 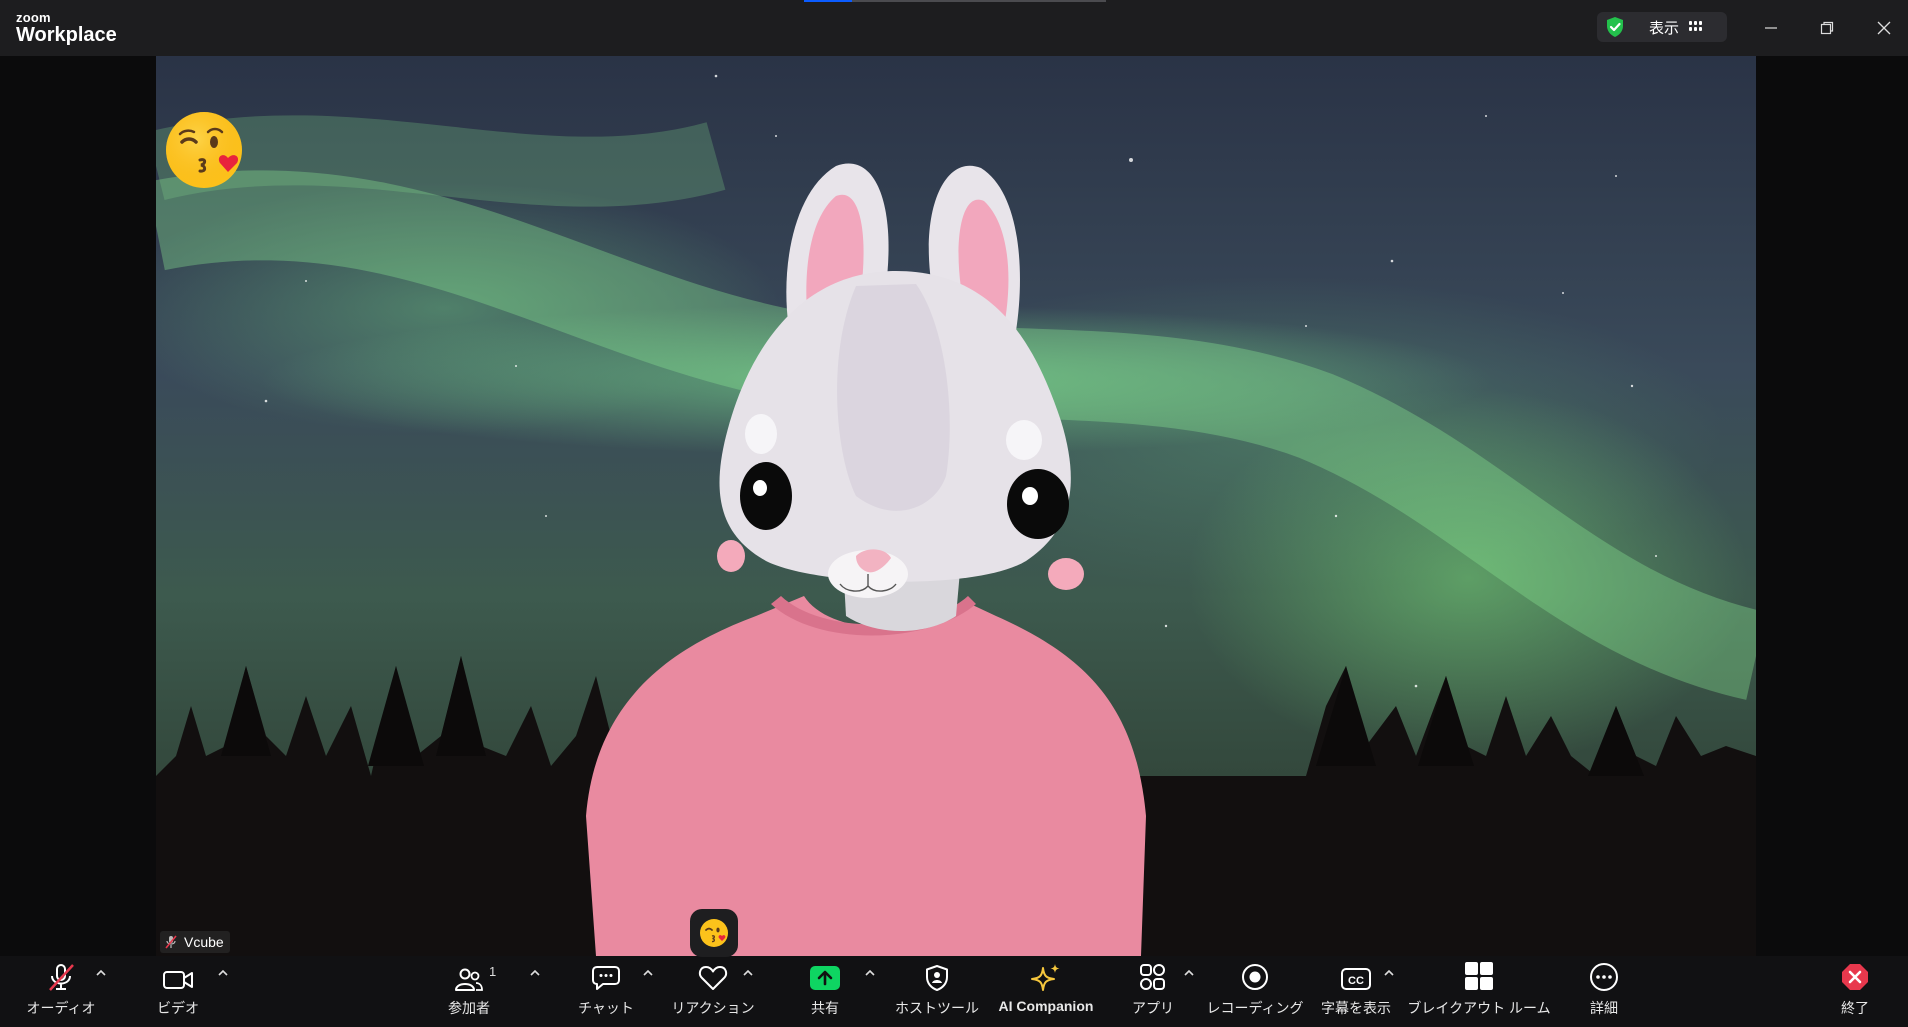 I want to click on end-meeting-button: 終了, so click(x=1855, y=991).